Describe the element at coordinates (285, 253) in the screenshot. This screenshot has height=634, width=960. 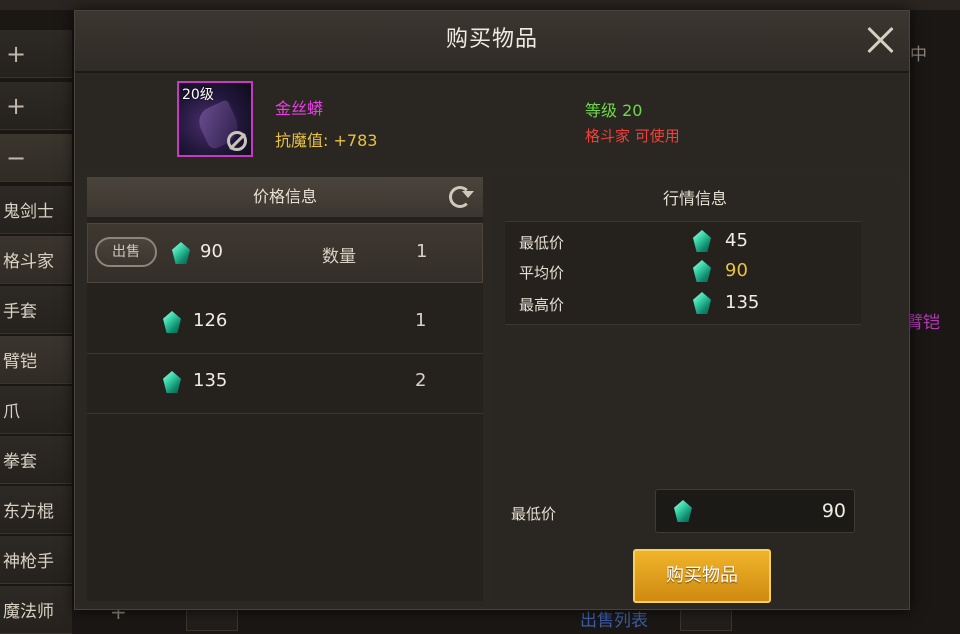
I see `listing-row: 出售 90 数量 1` at that location.